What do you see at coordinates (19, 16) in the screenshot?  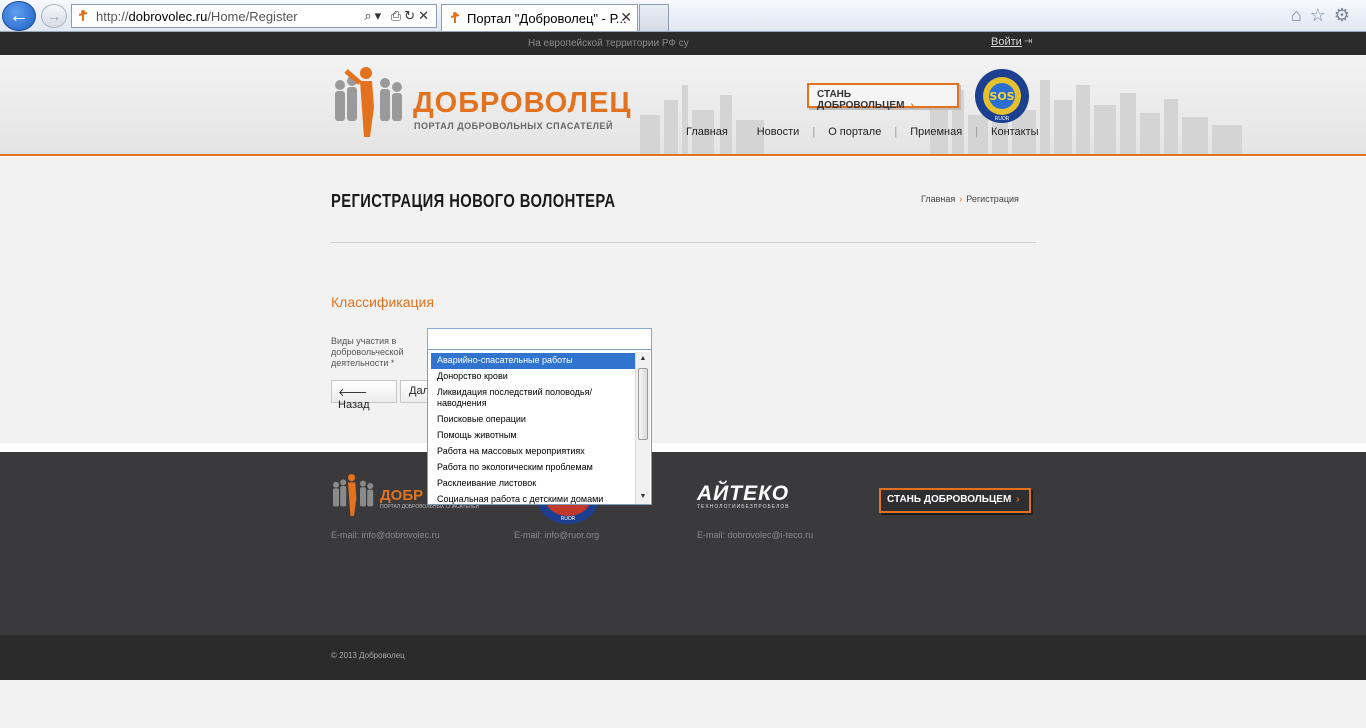 I see `back-arrow-icon: ←` at bounding box center [19, 16].